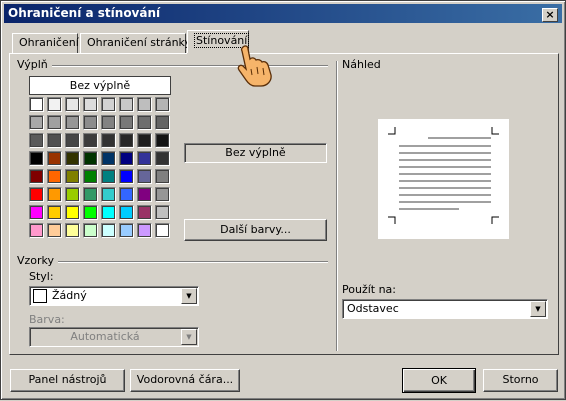 This screenshot has height=401, width=566. I want to click on cancel-button: Storno, so click(520, 380).